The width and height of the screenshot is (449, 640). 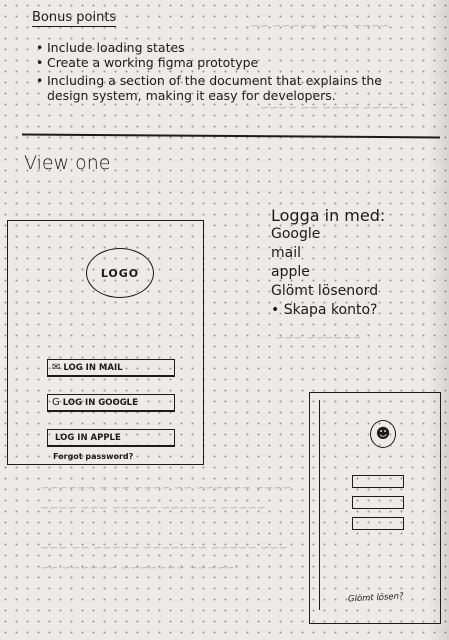 What do you see at coordinates (166, 487) in the screenshot?
I see `bleed-through-text: ~~~~ ~~~~~~ ~~ ~~~~ ~~ ~ ~~~~~~` at bounding box center [166, 487].